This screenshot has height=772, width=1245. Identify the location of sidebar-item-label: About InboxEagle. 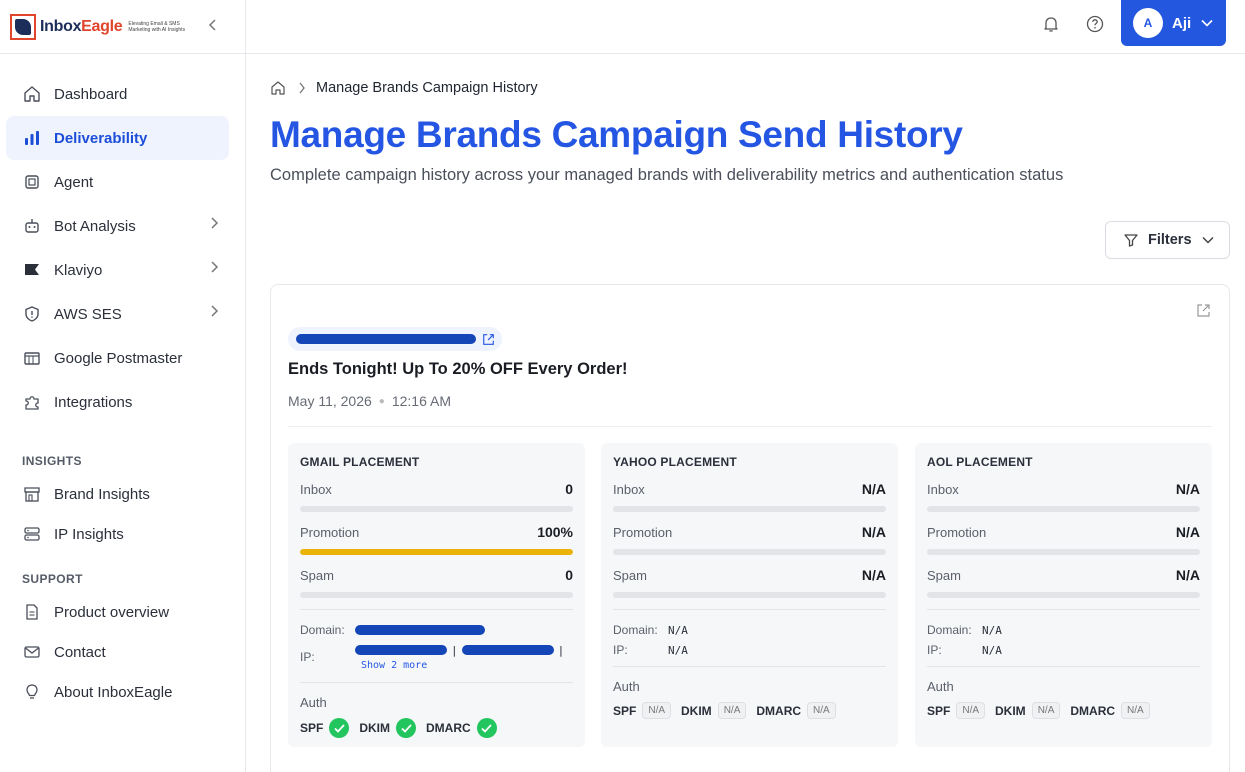
(113, 692).